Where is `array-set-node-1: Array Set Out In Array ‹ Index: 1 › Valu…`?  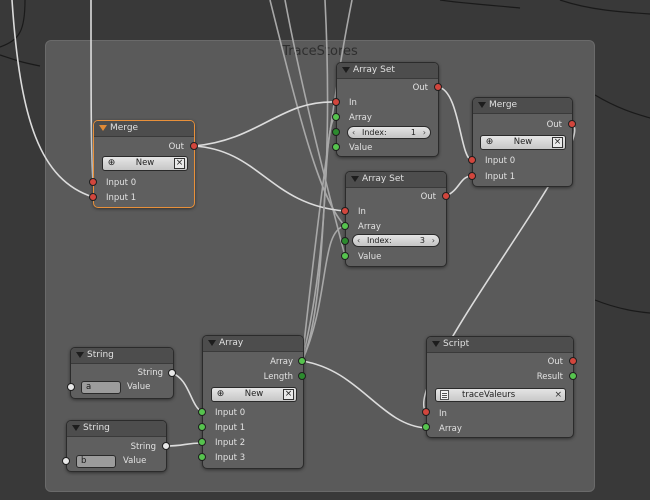 array-set-node-1: Array Set Out In Array ‹ Index: 1 › Valu… is located at coordinates (387, 109).